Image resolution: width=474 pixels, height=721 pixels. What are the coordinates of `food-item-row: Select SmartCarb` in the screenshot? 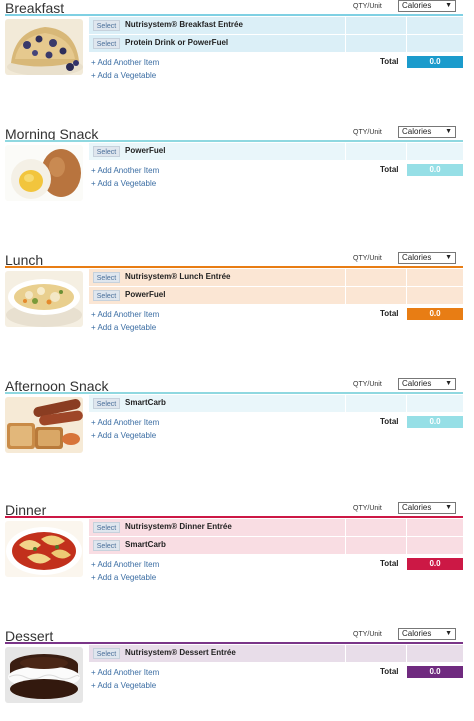 It's located at (276, 404).